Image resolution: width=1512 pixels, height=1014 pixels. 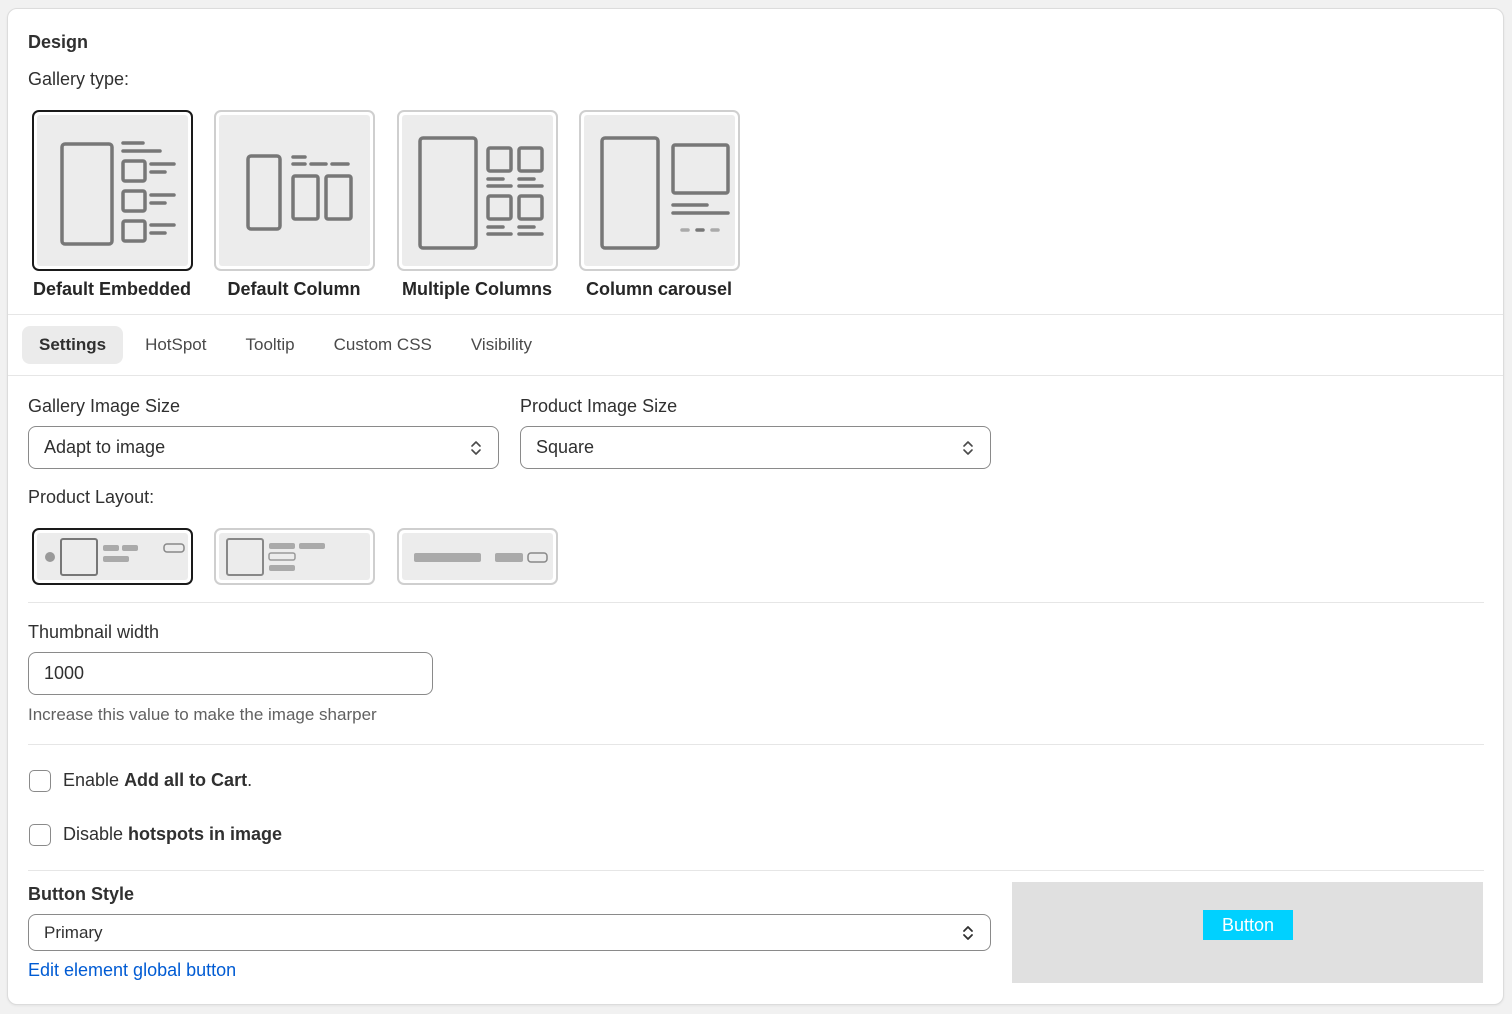 What do you see at coordinates (73, 345) in the screenshot?
I see `tab-settings: Settings` at bounding box center [73, 345].